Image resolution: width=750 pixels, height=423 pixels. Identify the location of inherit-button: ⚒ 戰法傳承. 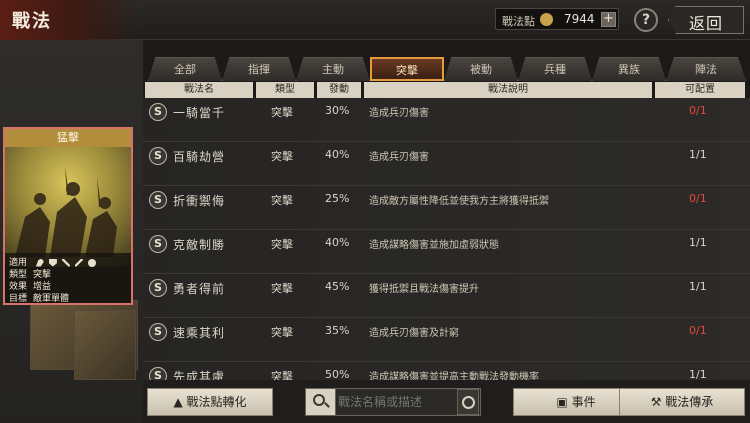
(682, 402).